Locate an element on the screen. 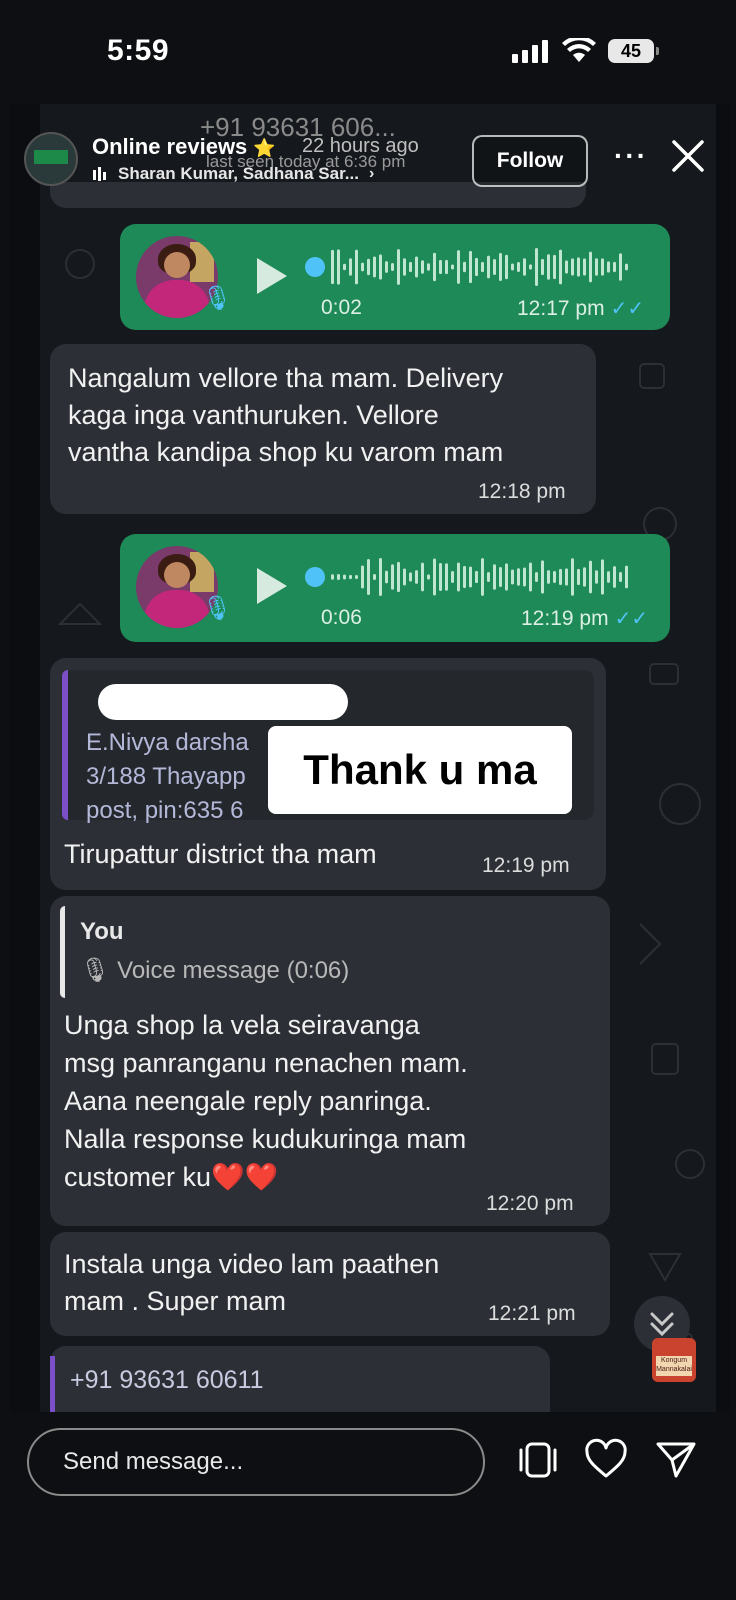  heart-icon is located at coordinates (606, 1460).